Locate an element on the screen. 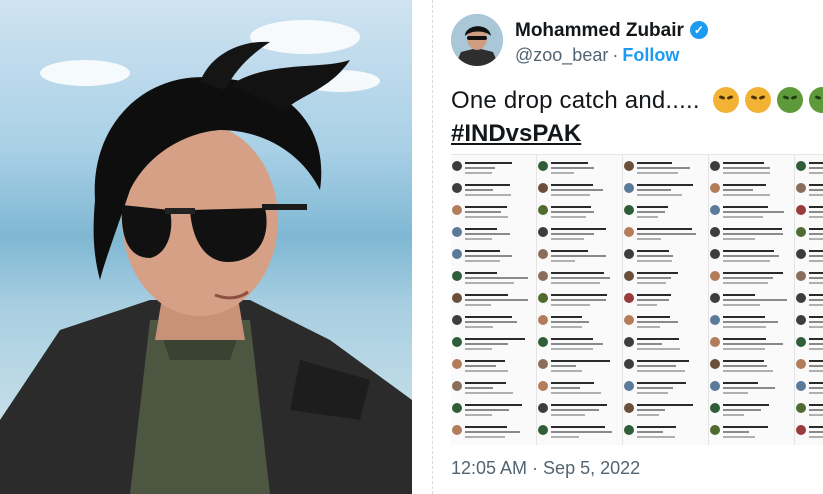  tweet-timestamp: 12:05 AM · Sep 5, 2022 is located at coordinates (545, 468).